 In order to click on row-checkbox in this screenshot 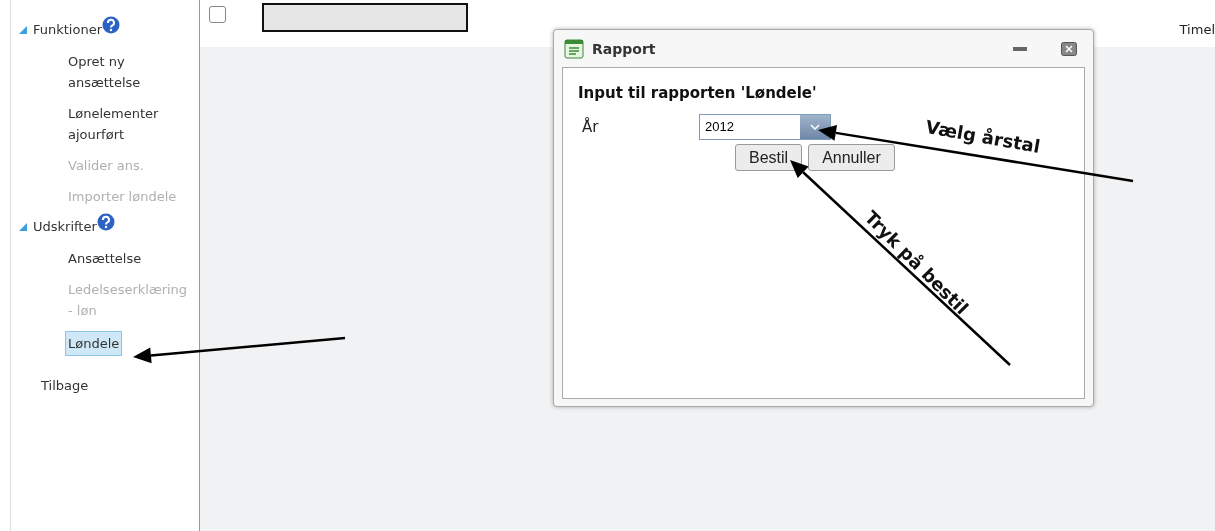, I will do `click(217, 14)`.